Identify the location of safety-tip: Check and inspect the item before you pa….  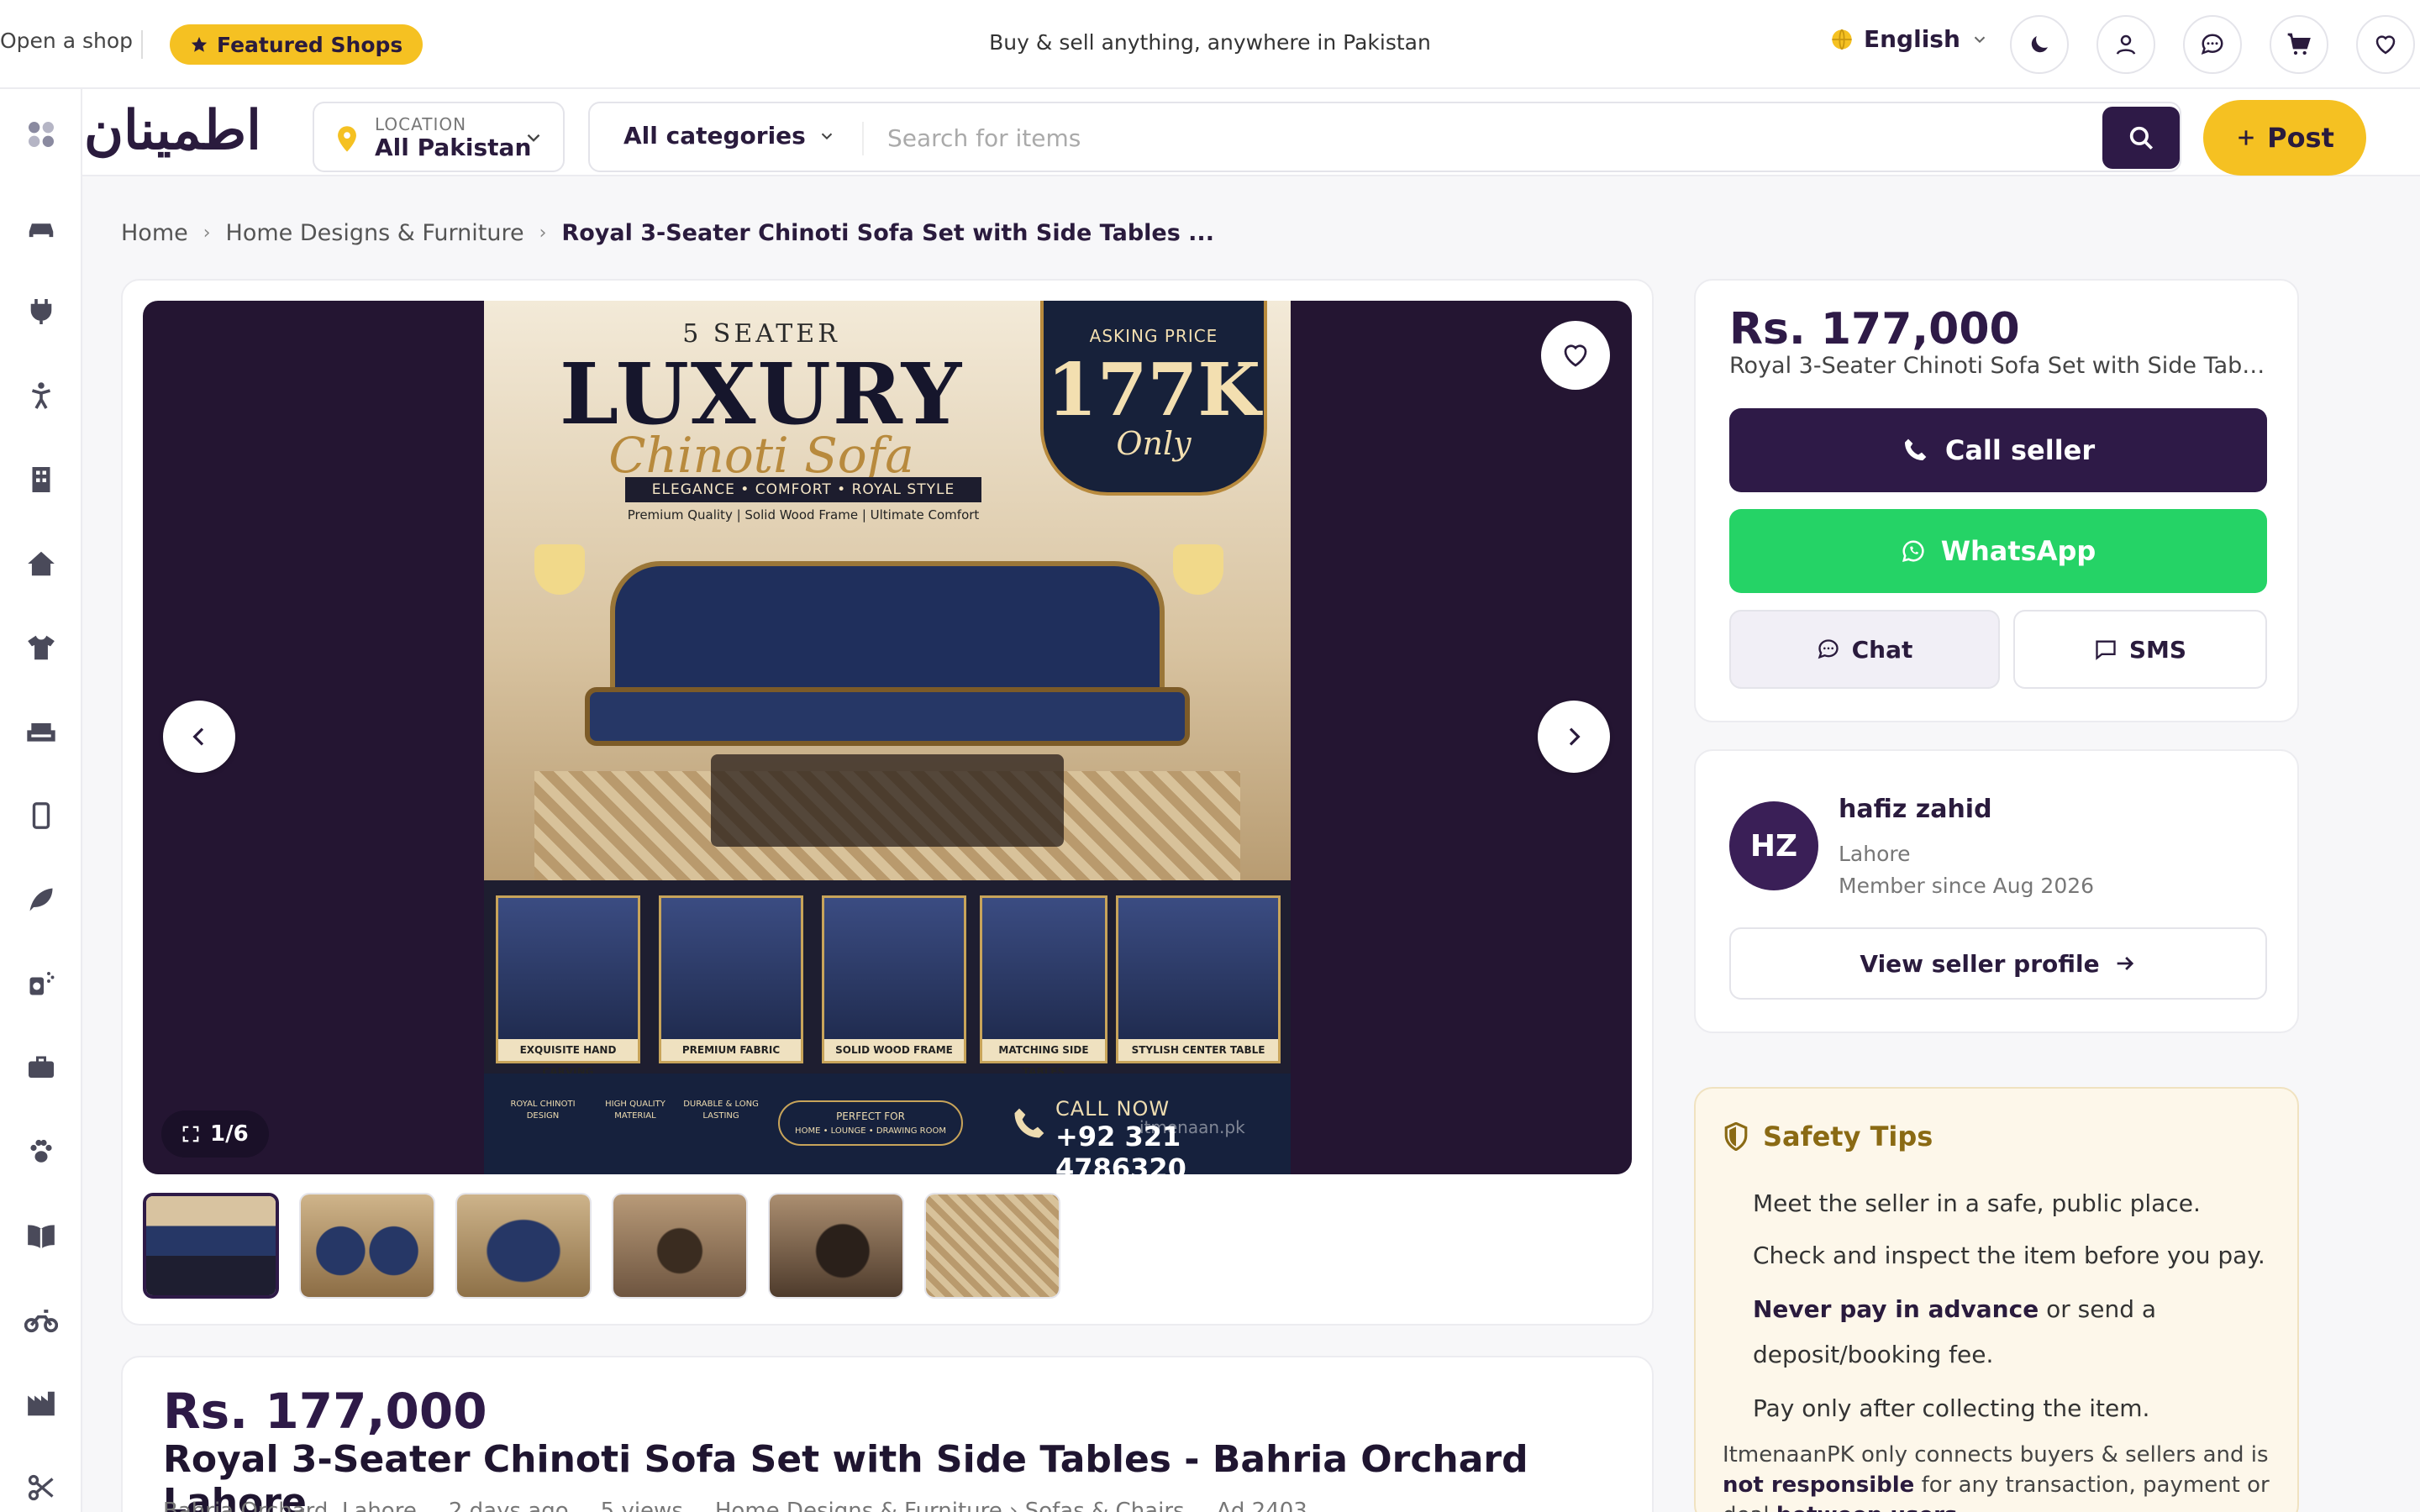
(2009, 1255).